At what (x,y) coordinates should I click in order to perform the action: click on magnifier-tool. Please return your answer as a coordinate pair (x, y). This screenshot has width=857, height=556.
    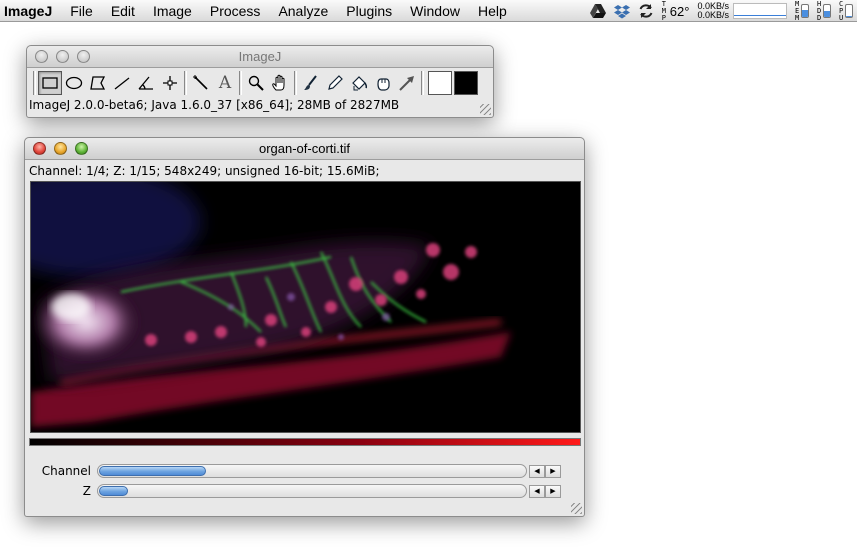
    Looking at the image, I should click on (256, 83).